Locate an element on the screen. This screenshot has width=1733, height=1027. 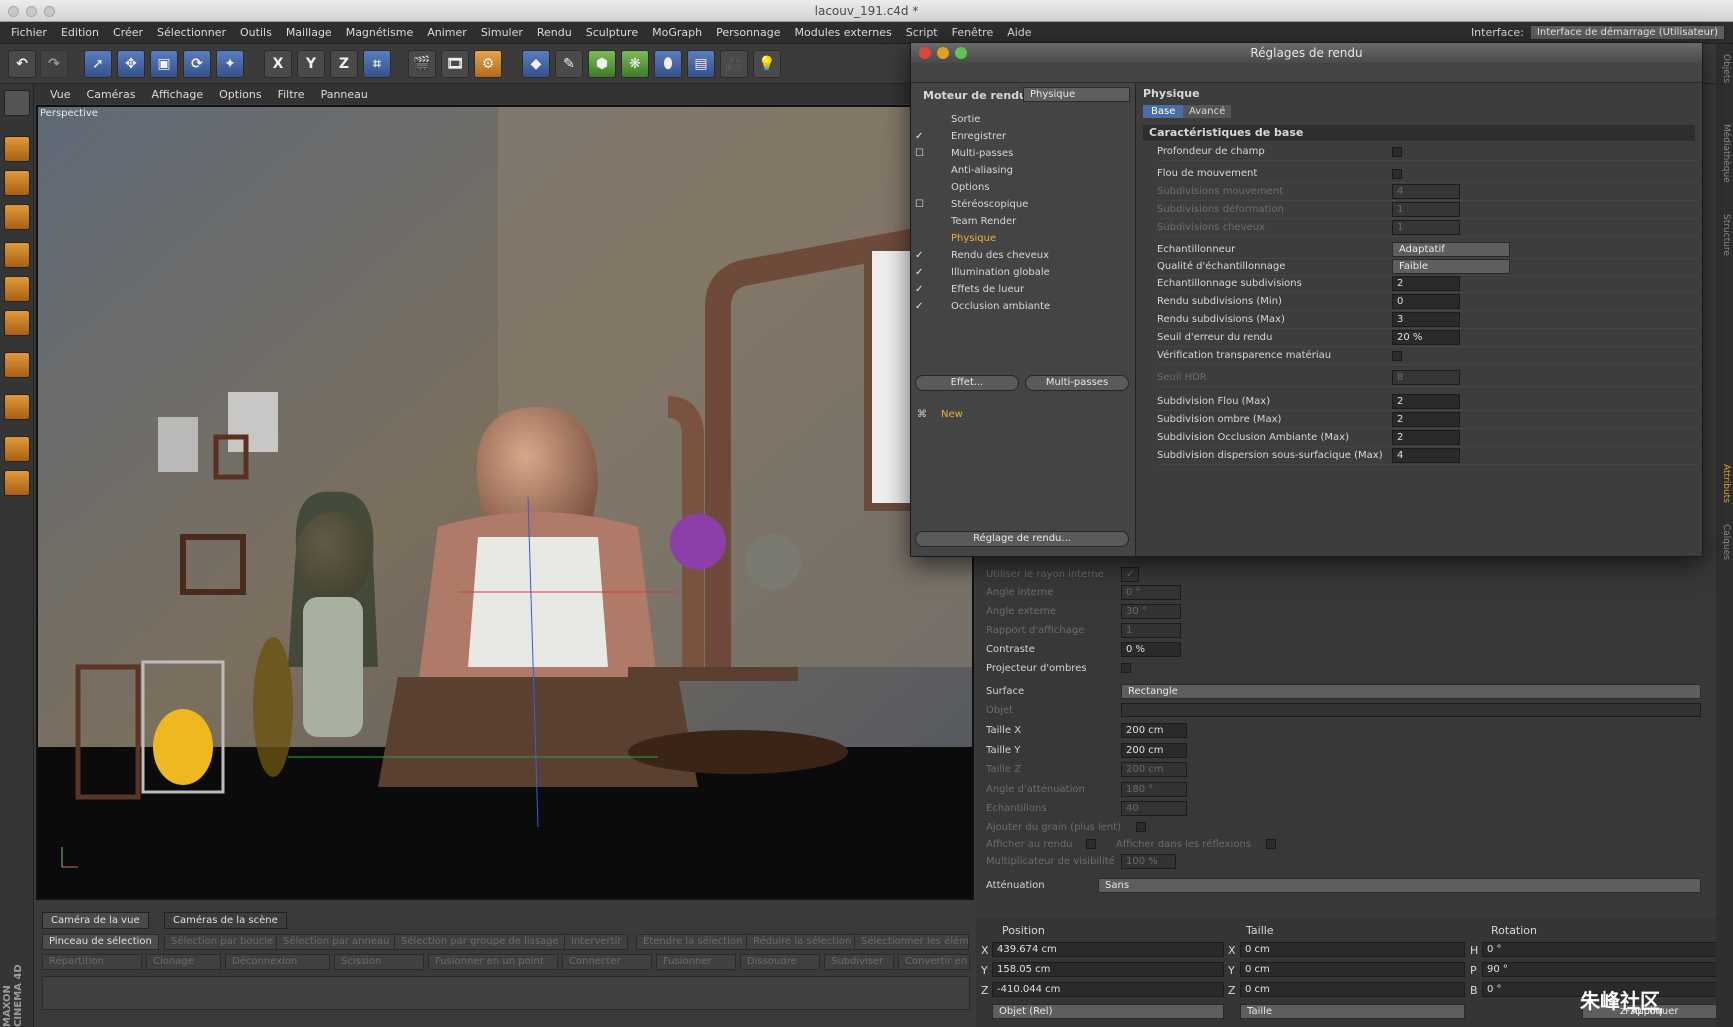
shadow-caster-checkbox is located at coordinates (1126, 668).